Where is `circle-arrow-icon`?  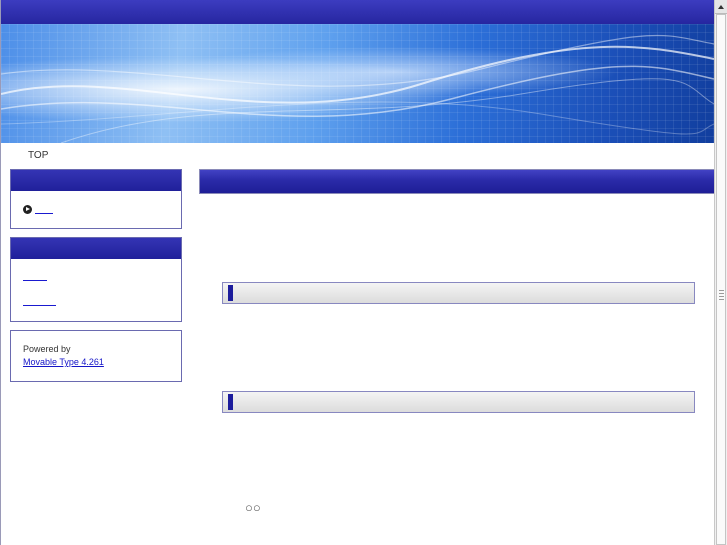
circle-arrow-icon is located at coordinates (27, 209).